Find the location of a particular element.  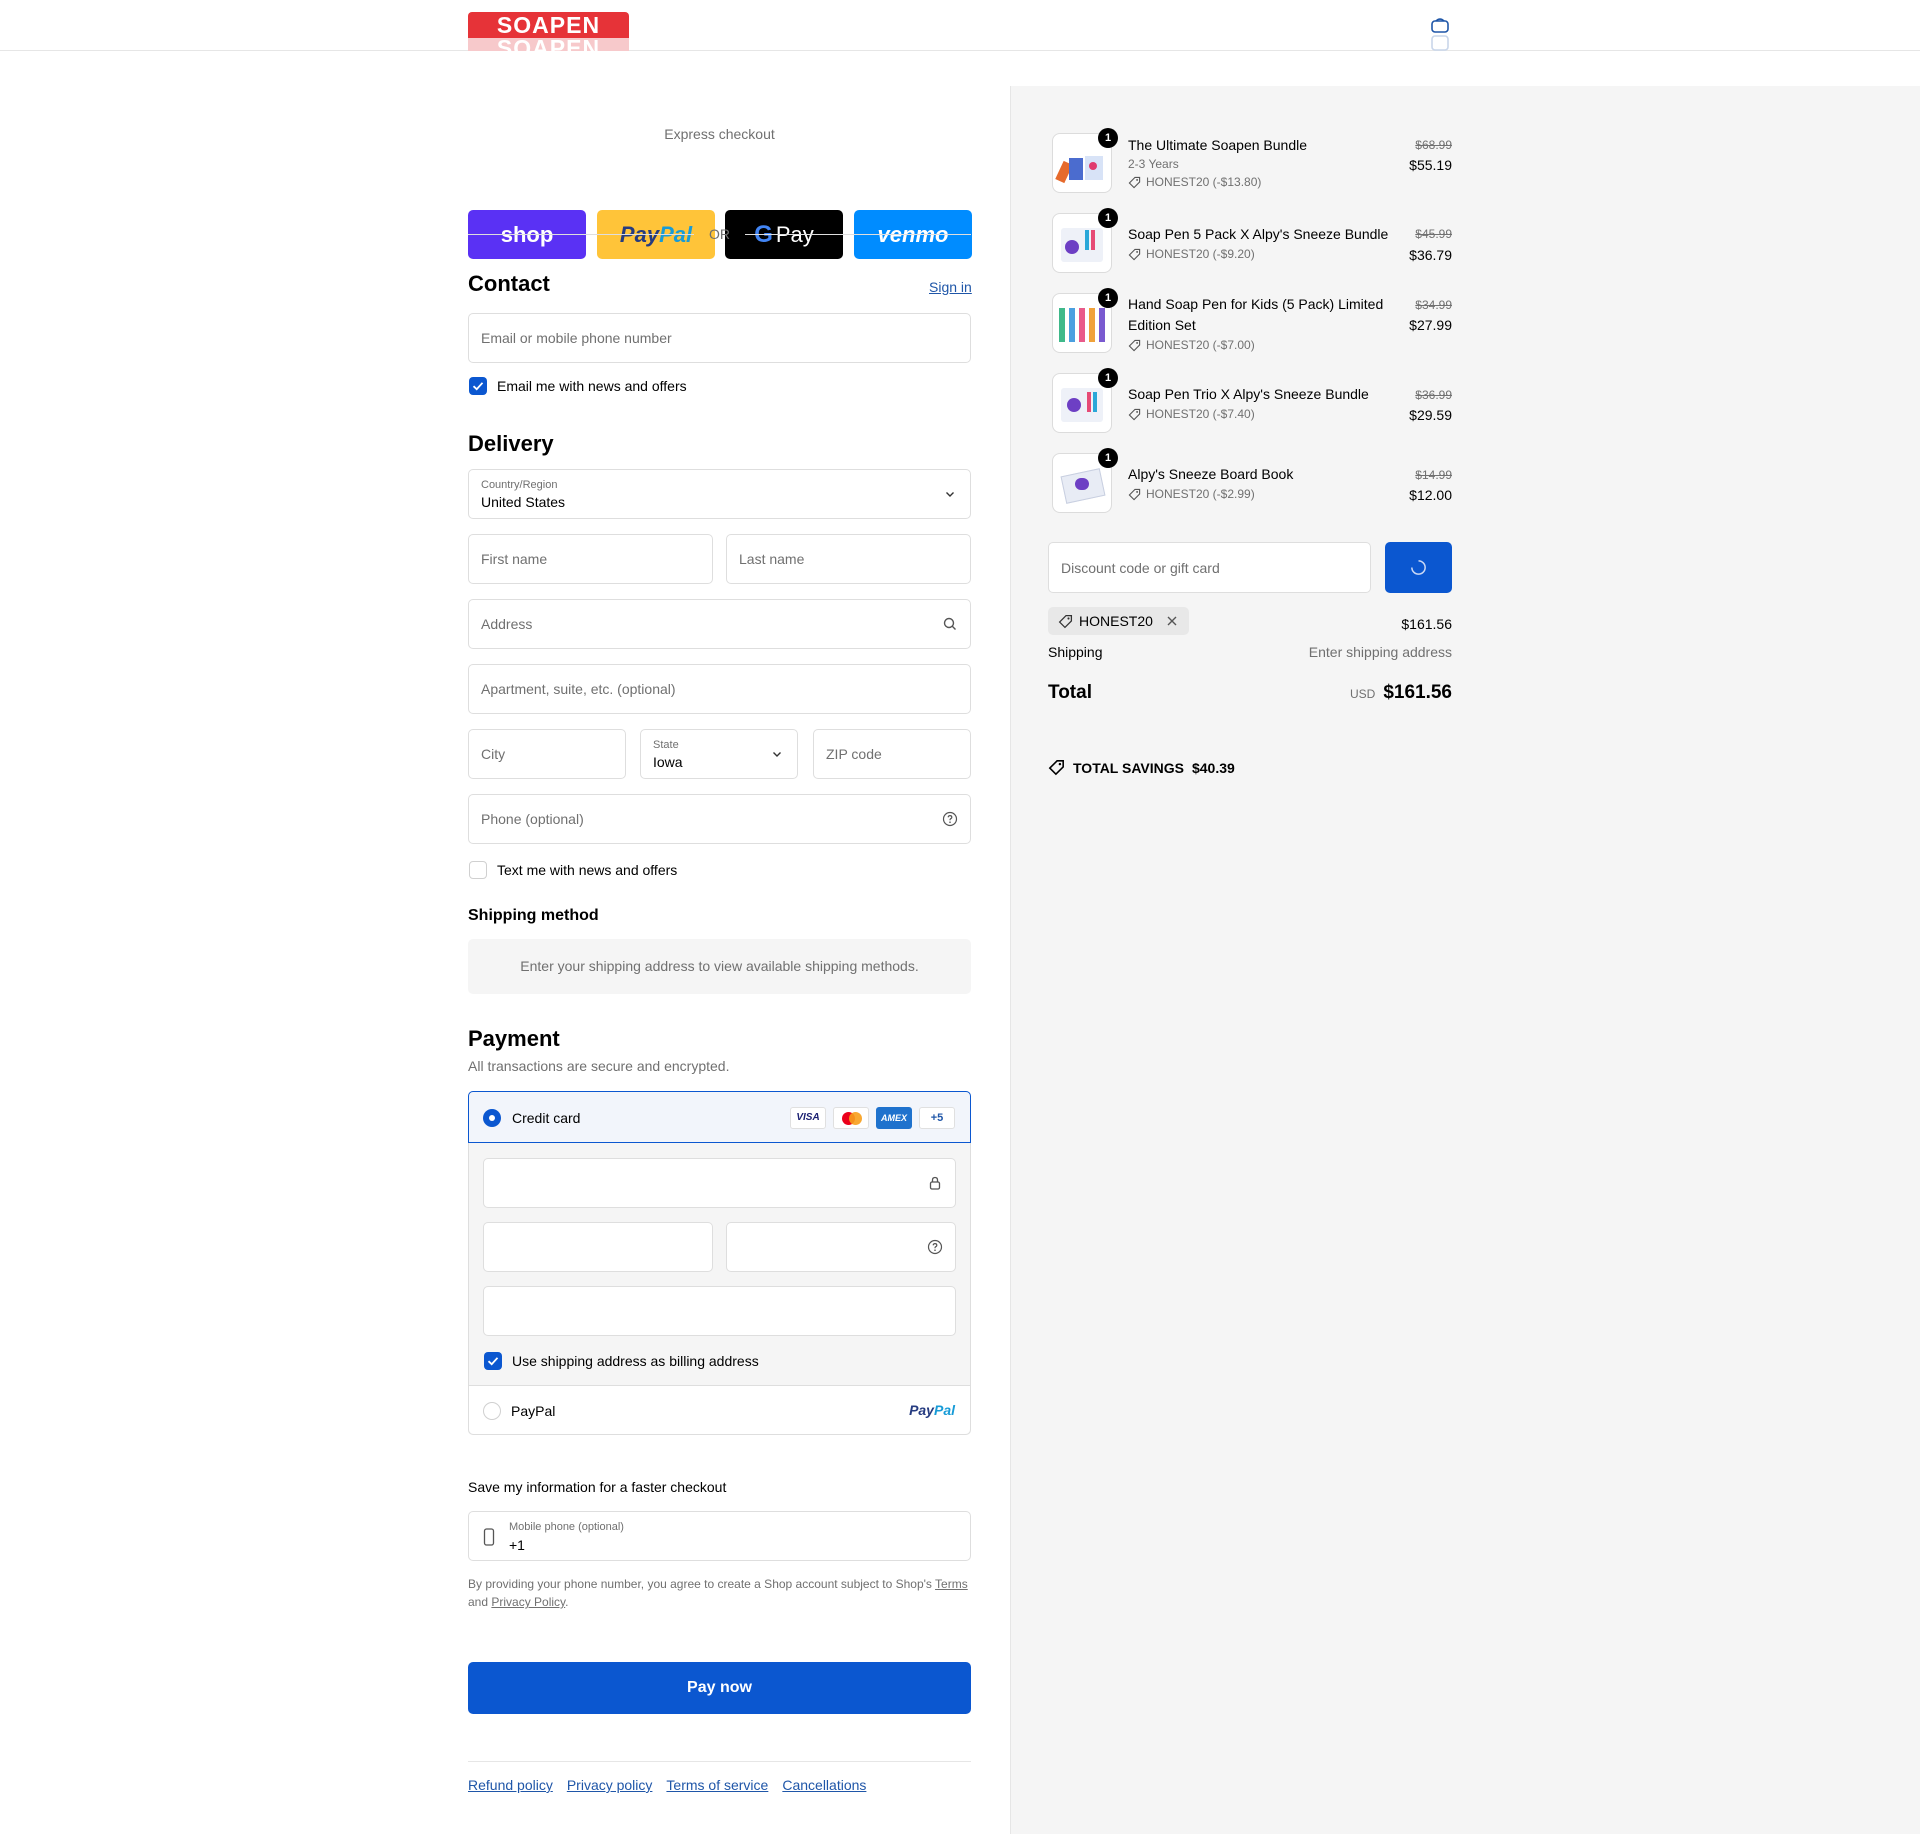

text-news-checkbox is located at coordinates (478, 870).